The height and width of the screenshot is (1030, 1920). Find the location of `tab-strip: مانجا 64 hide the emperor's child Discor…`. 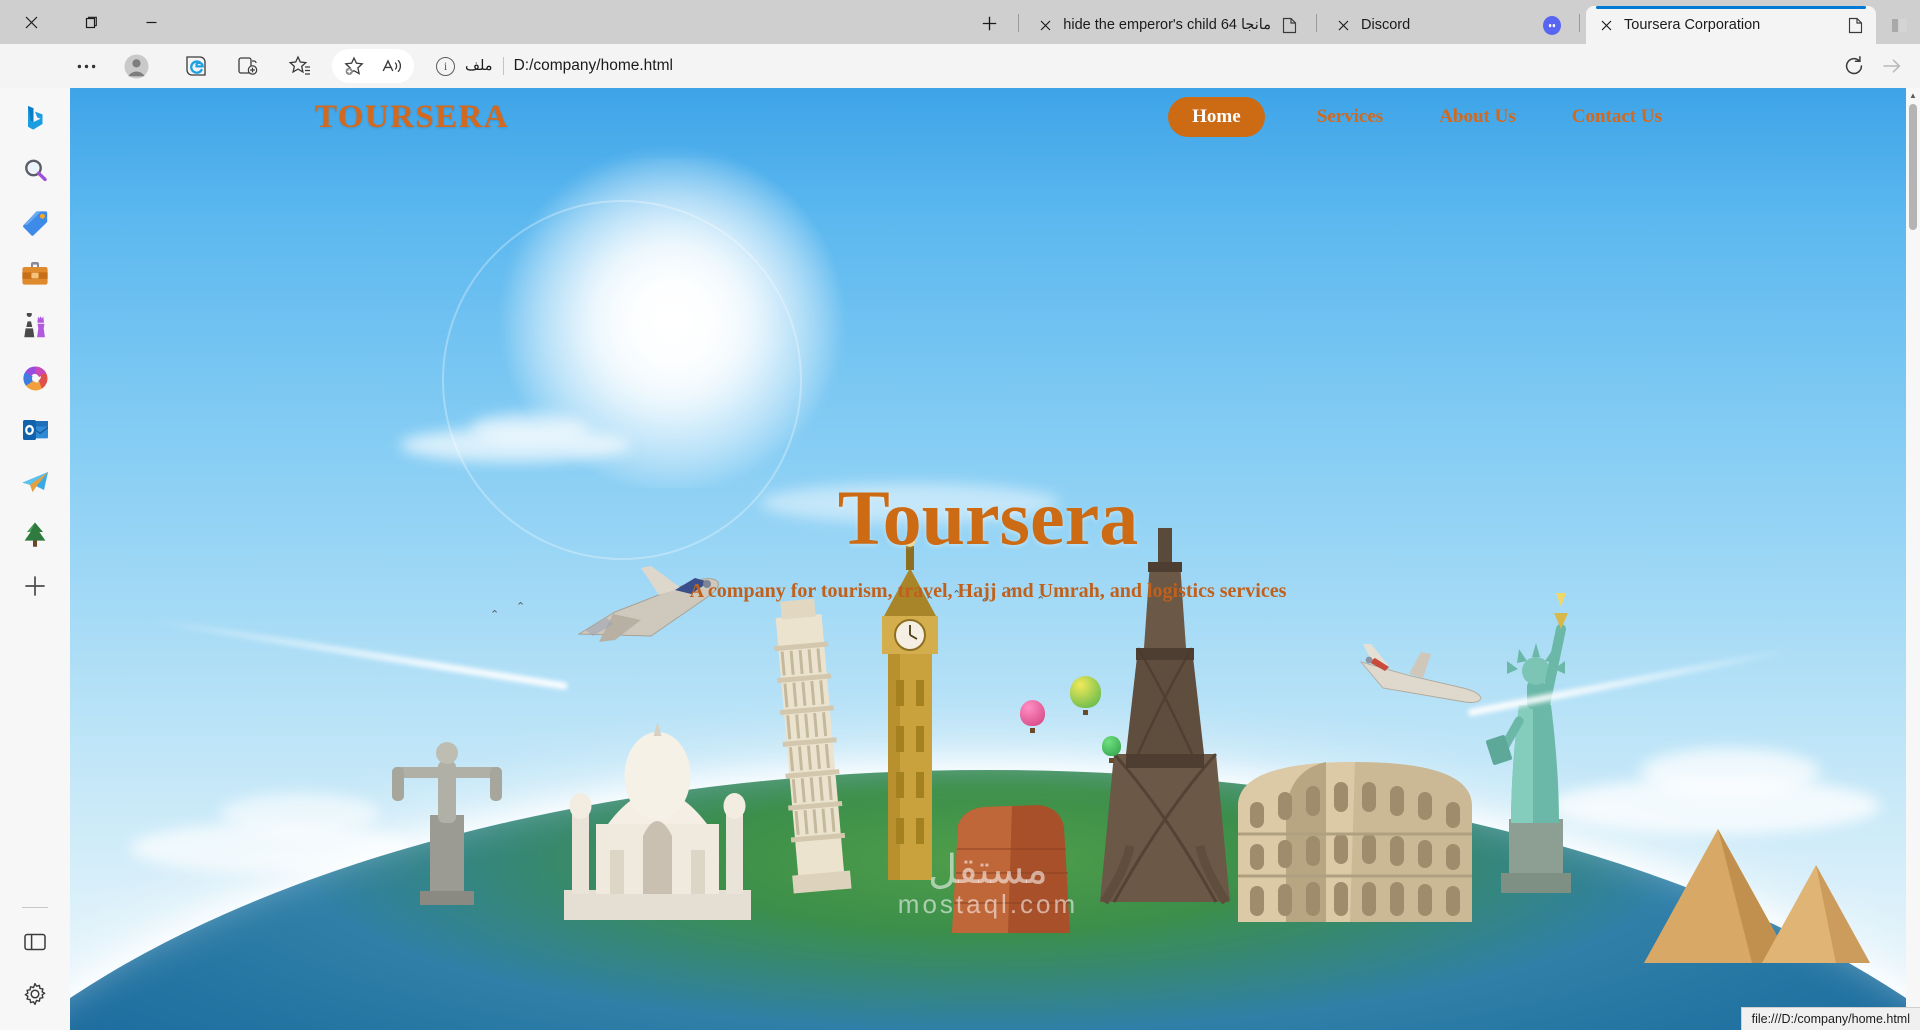

tab-strip: مانجا 64 hide the emperor's child Discor… is located at coordinates (1044, 22).